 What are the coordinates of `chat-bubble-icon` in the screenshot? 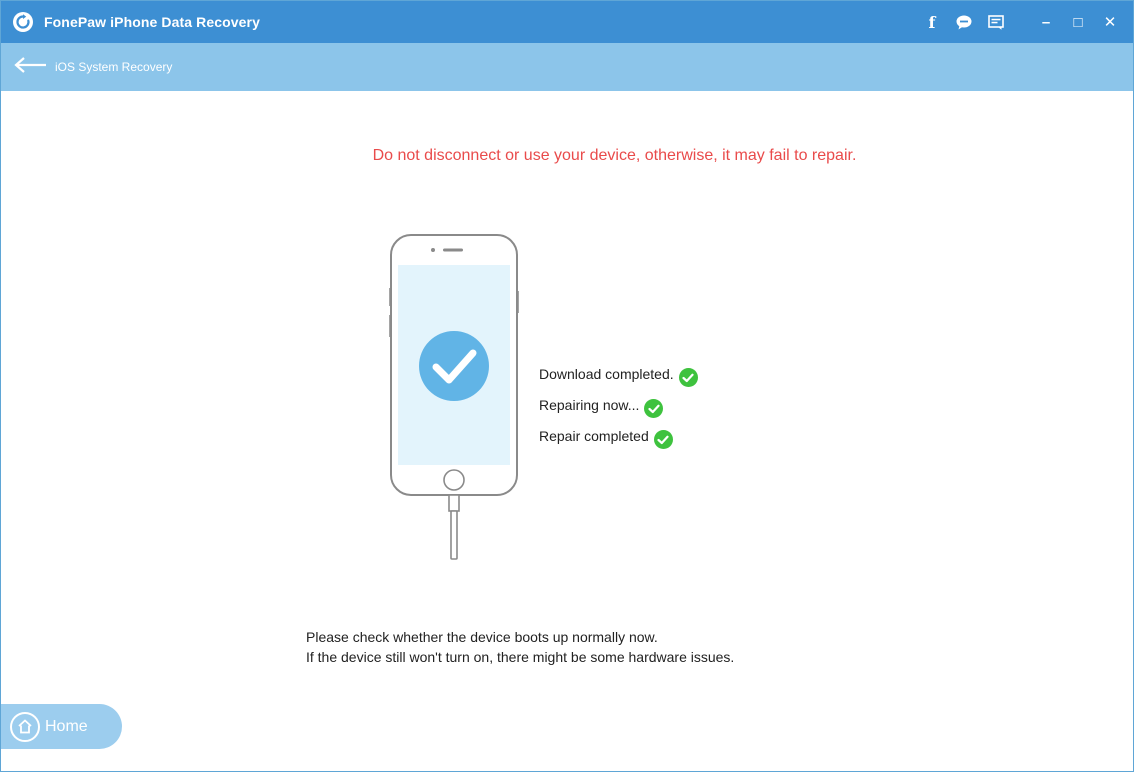 It's located at (964, 22).